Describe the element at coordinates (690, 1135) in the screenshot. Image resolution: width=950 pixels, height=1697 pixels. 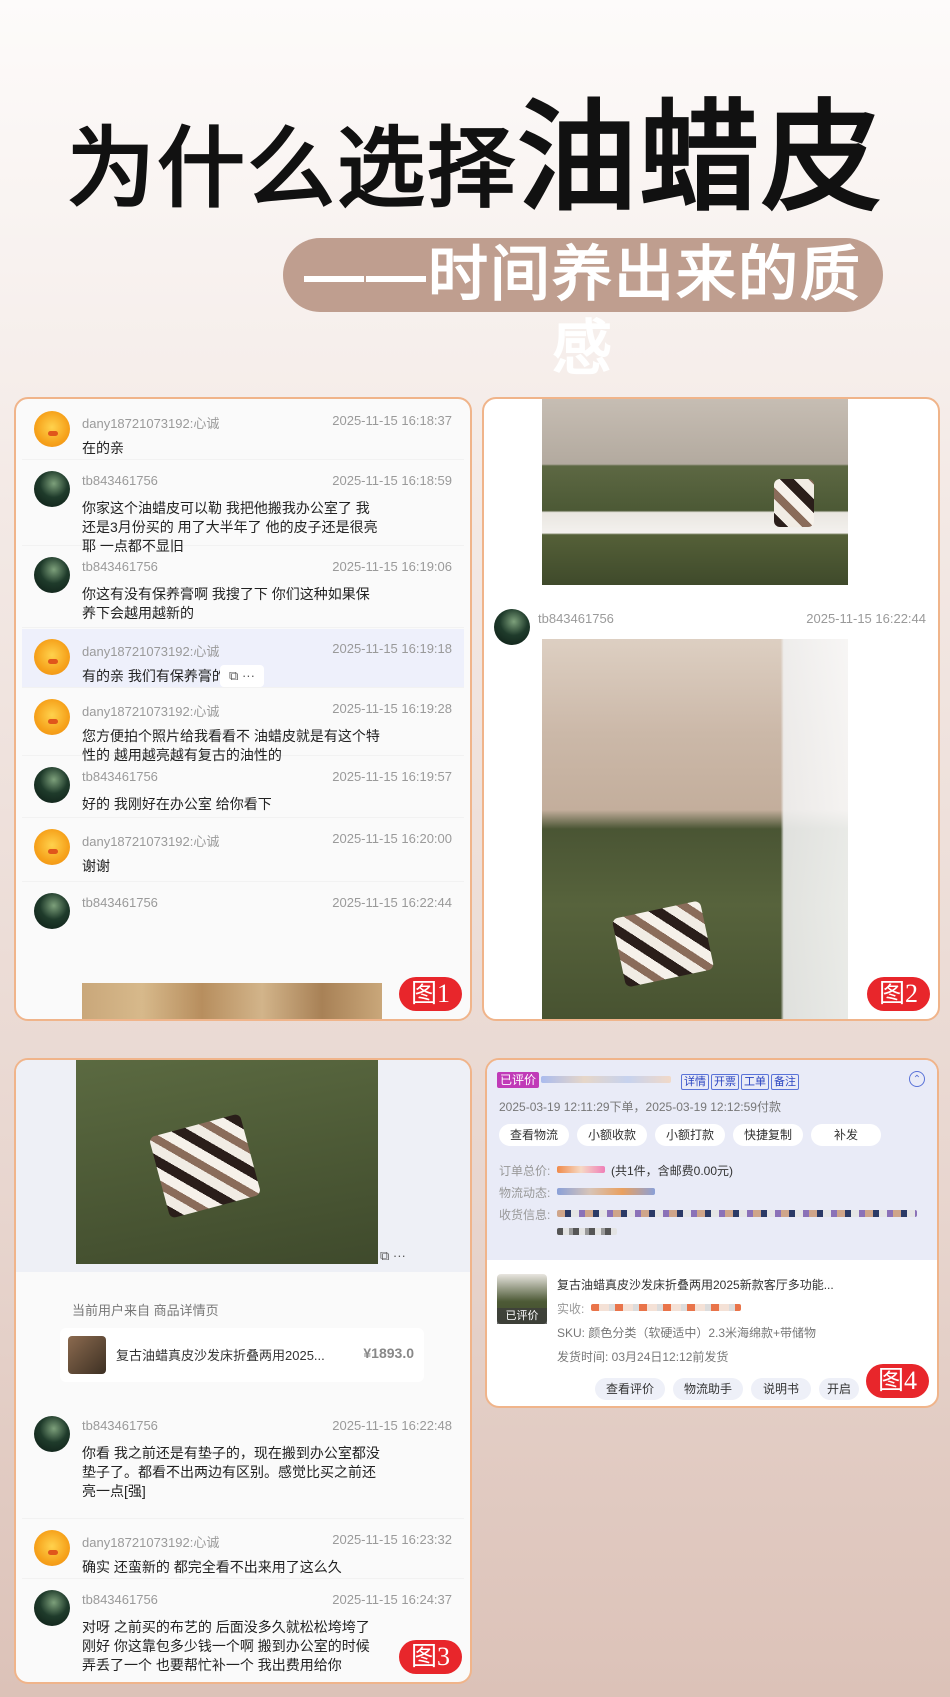
I see `btn-small-pay: 小额打款` at that location.